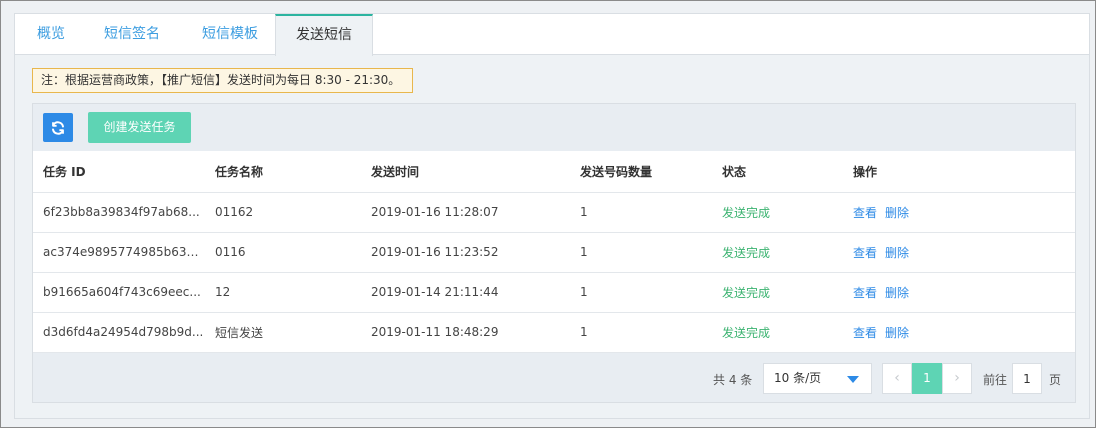 The width and height of the screenshot is (1096, 428). What do you see at coordinates (554, 127) in the screenshot?
I see `toolbar: 创建发送任务` at bounding box center [554, 127].